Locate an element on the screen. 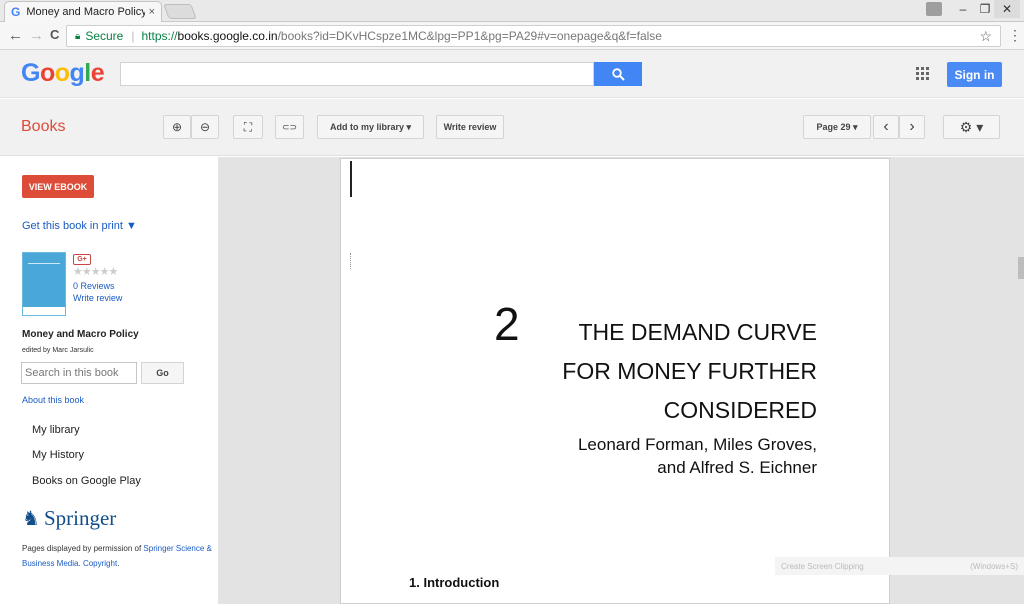 The width and height of the screenshot is (1024, 604). profile-icon is located at coordinates (934, 9).